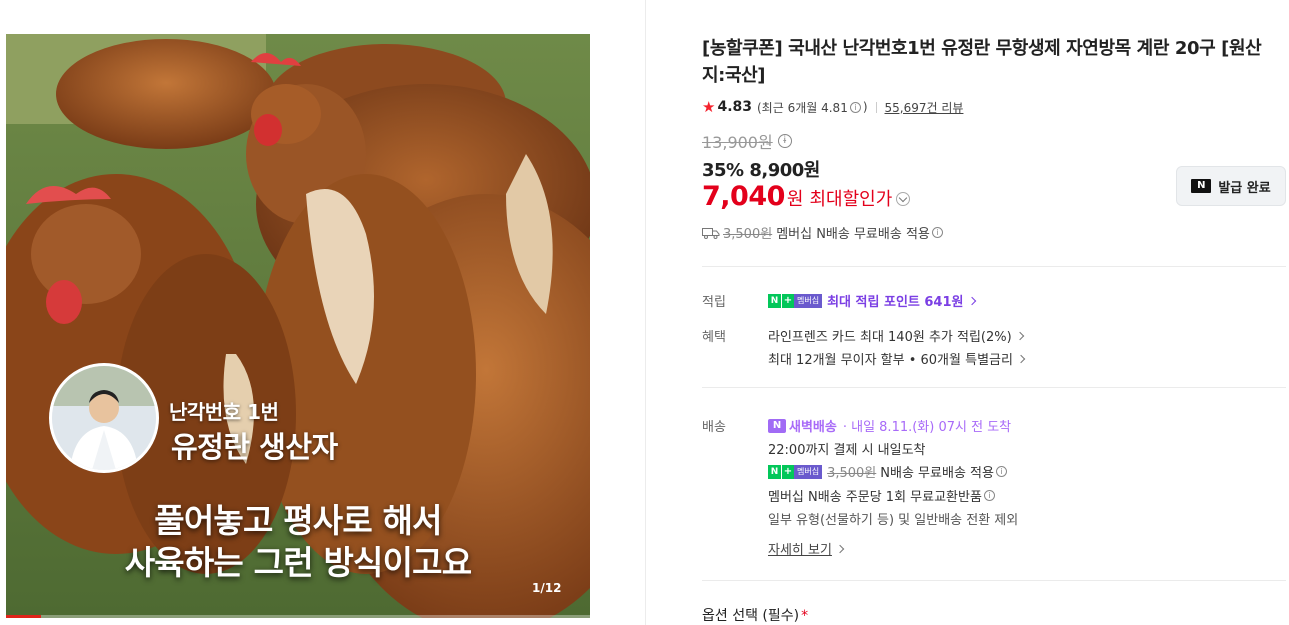 Image resolution: width=1289 pixels, height=625 pixels. I want to click on dawn-delivery-row: N 새벽배송 · 내일 8.11.(화) 07시 전 도착, so click(889, 425).